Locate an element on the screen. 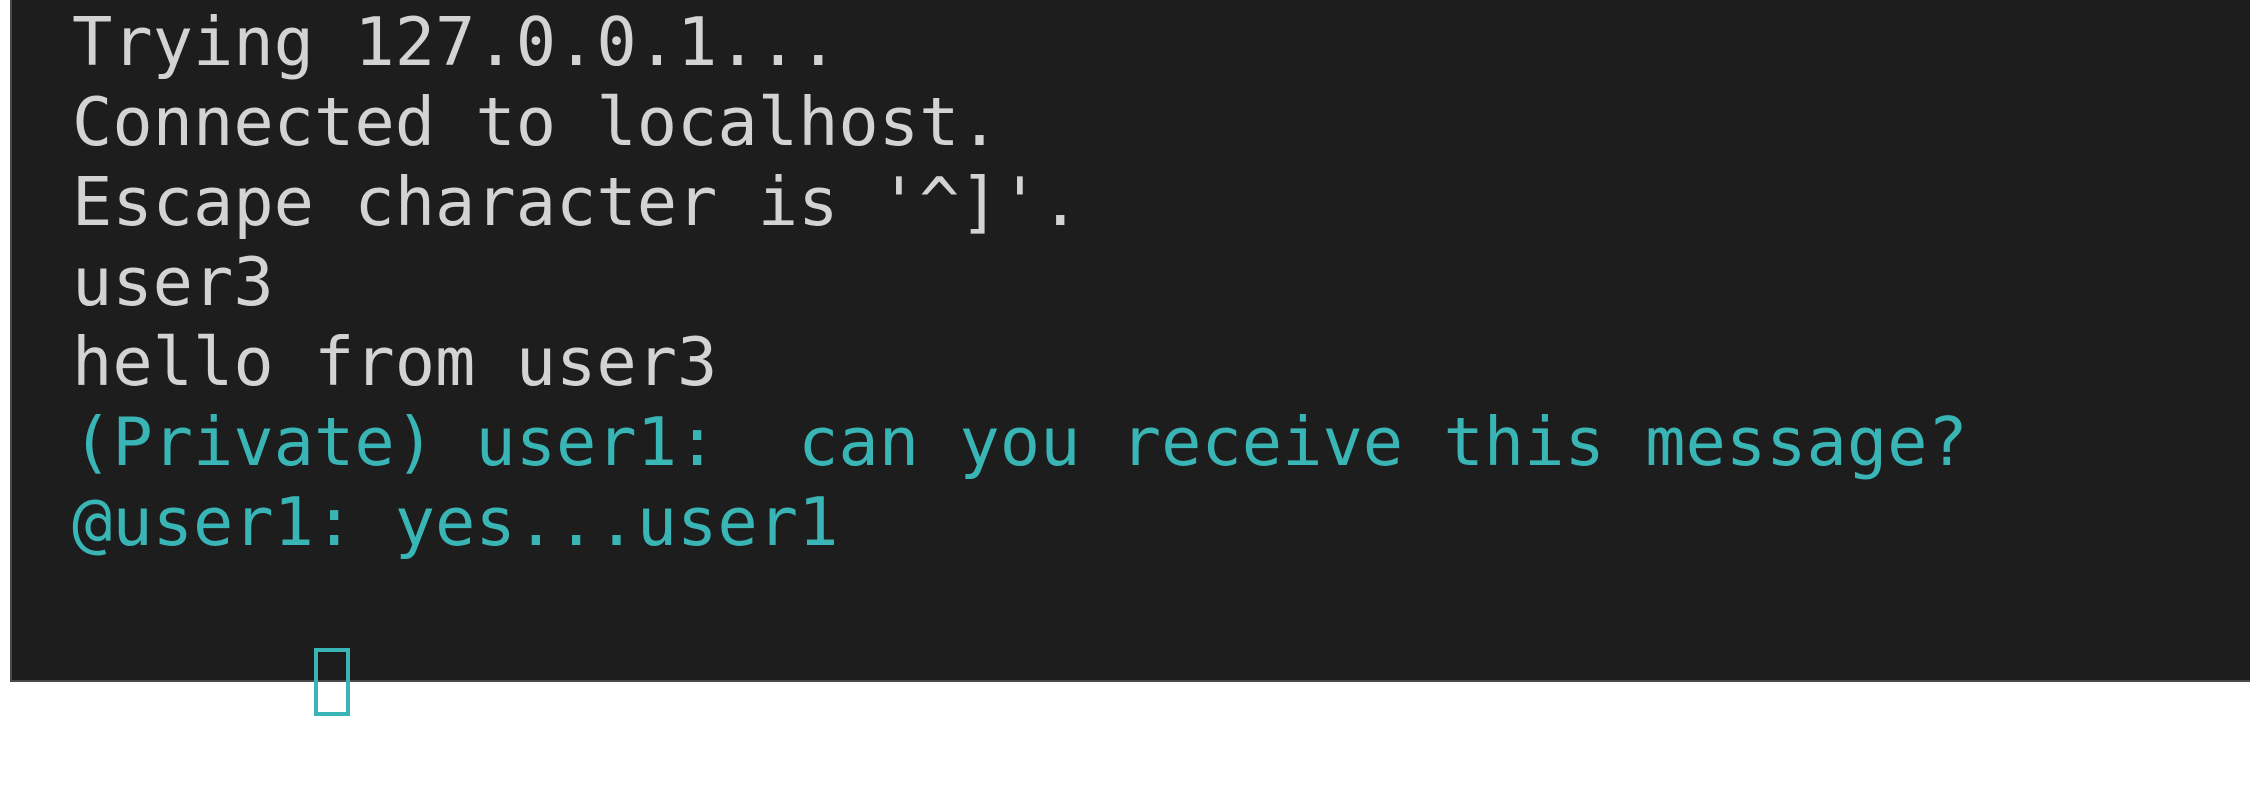  terminal-cursor is located at coordinates (332, 682).